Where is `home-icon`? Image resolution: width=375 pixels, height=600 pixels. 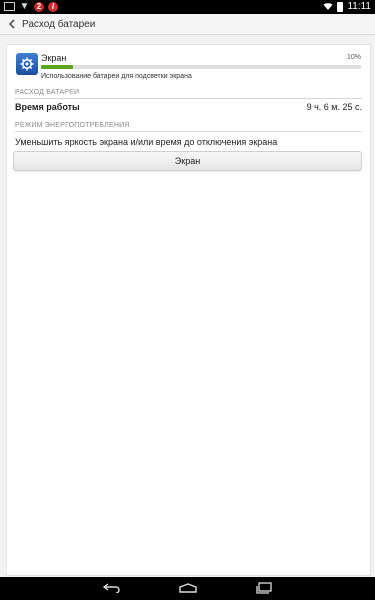
home-icon is located at coordinates (188, 588).